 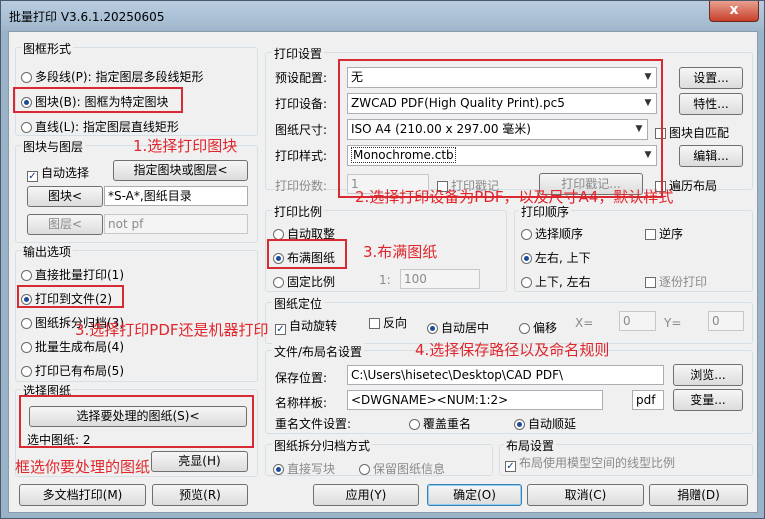 I want to click on frame-line-radio: 直线(L): 指定图层直线矩形, so click(x=100, y=126).